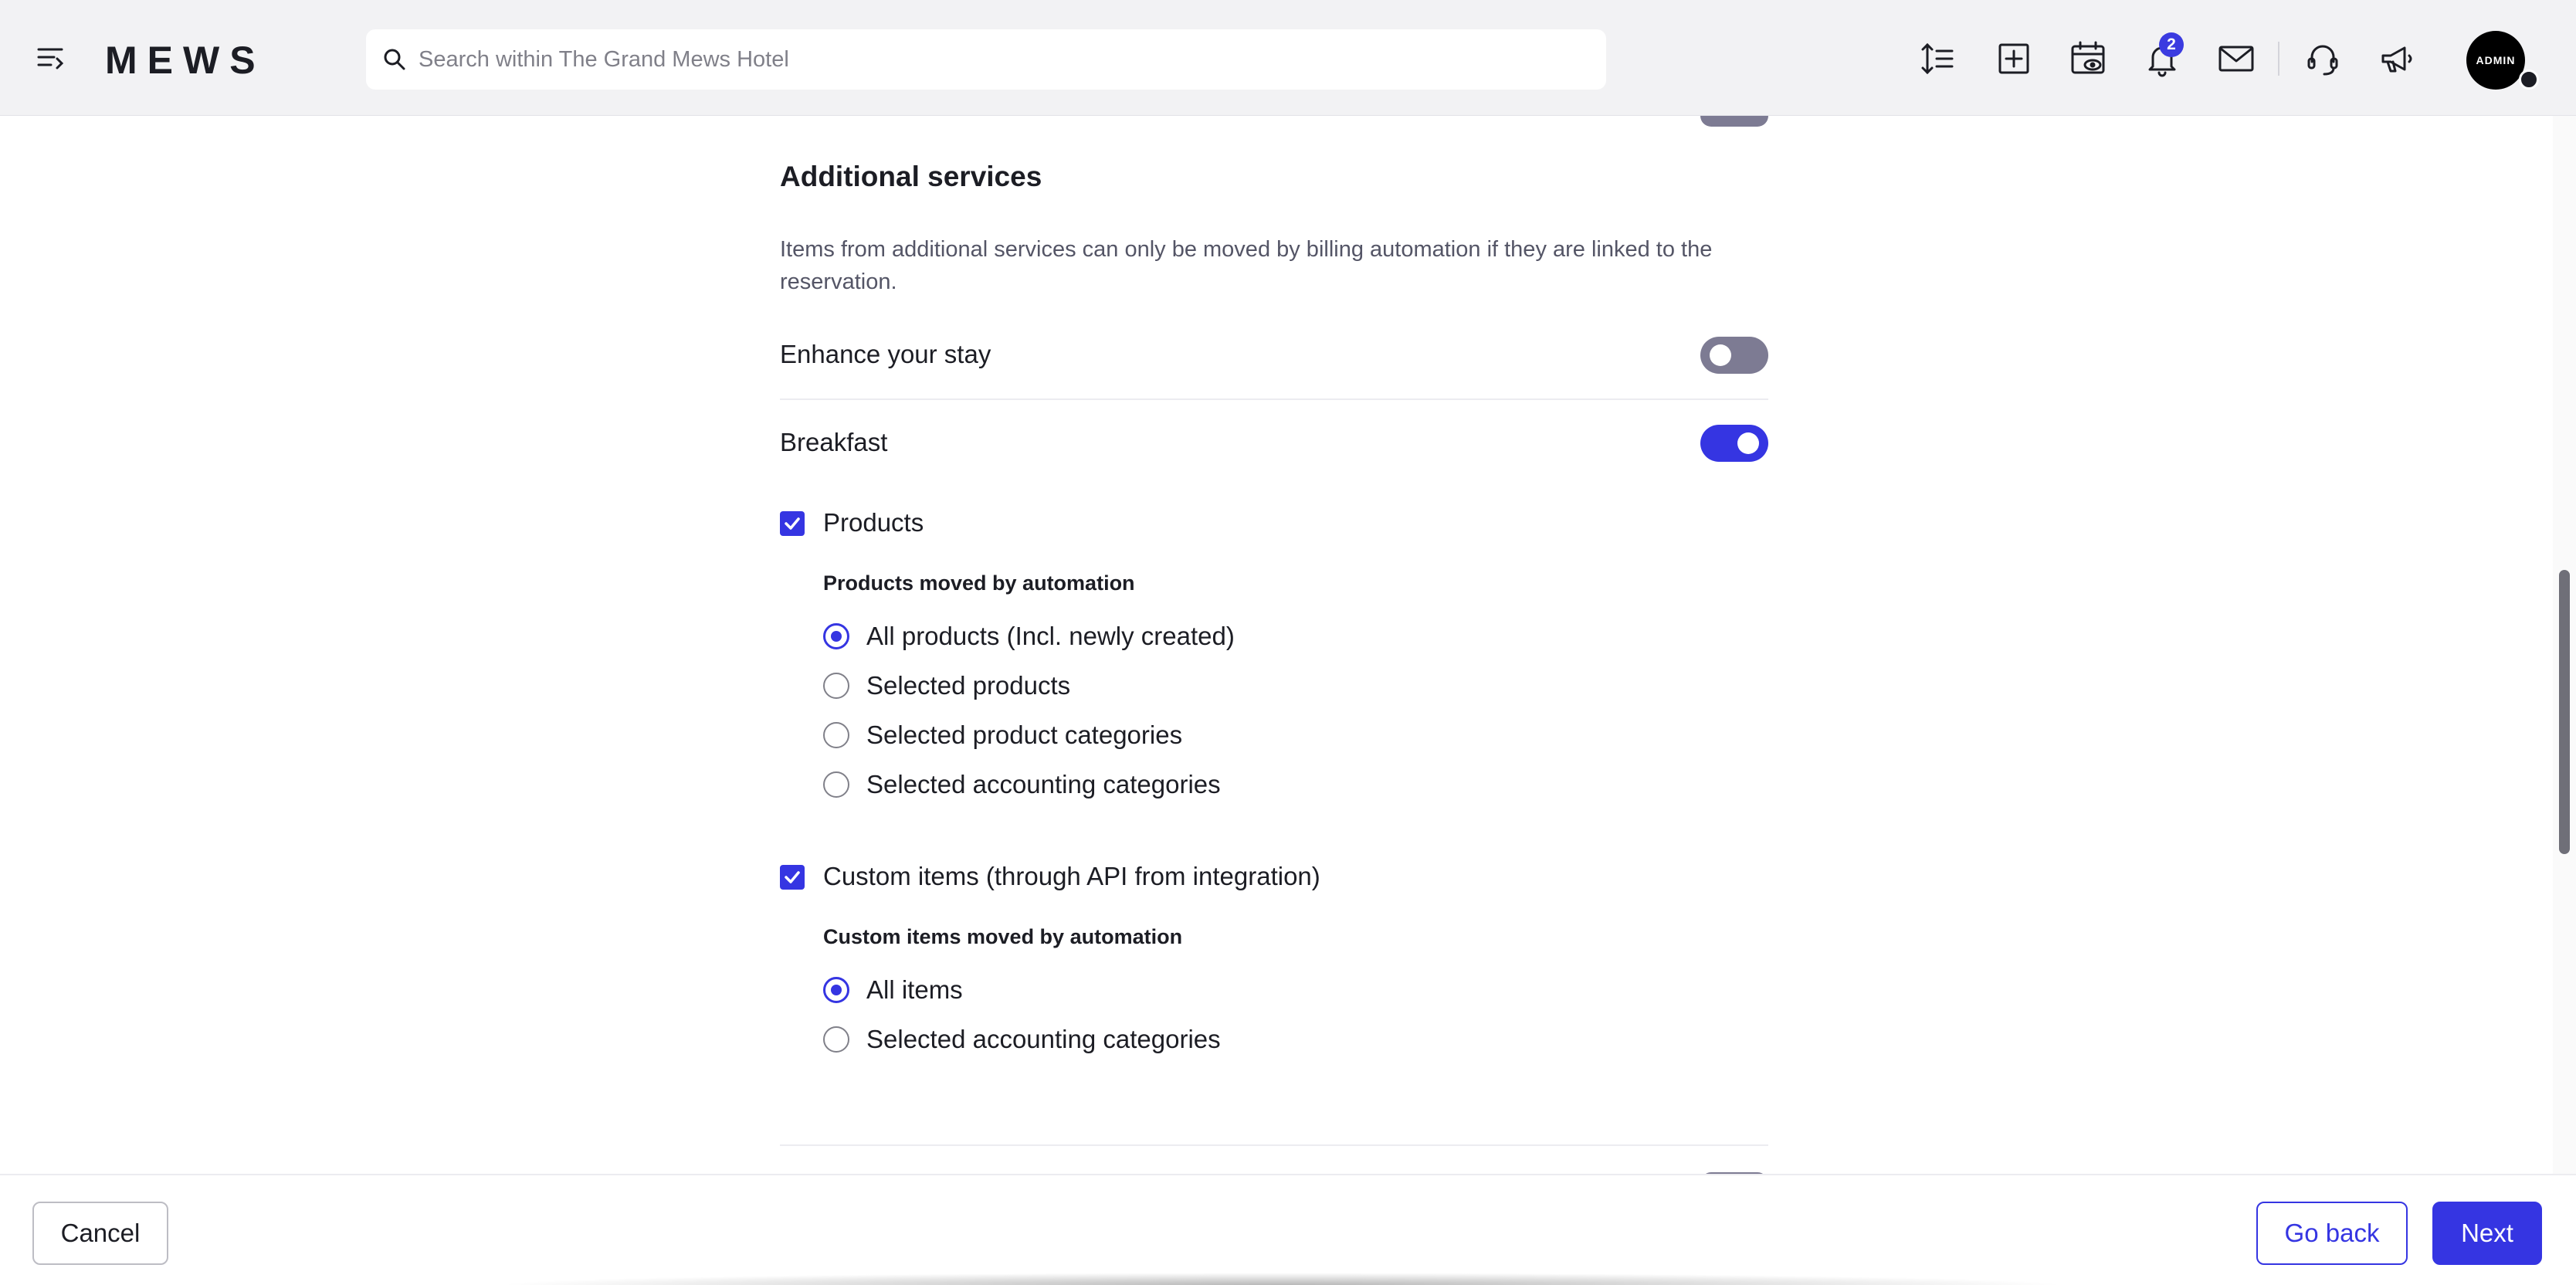 The width and height of the screenshot is (2576, 1285). Describe the element at coordinates (100, 1233) in the screenshot. I see `cancel-button: Cancel` at that location.